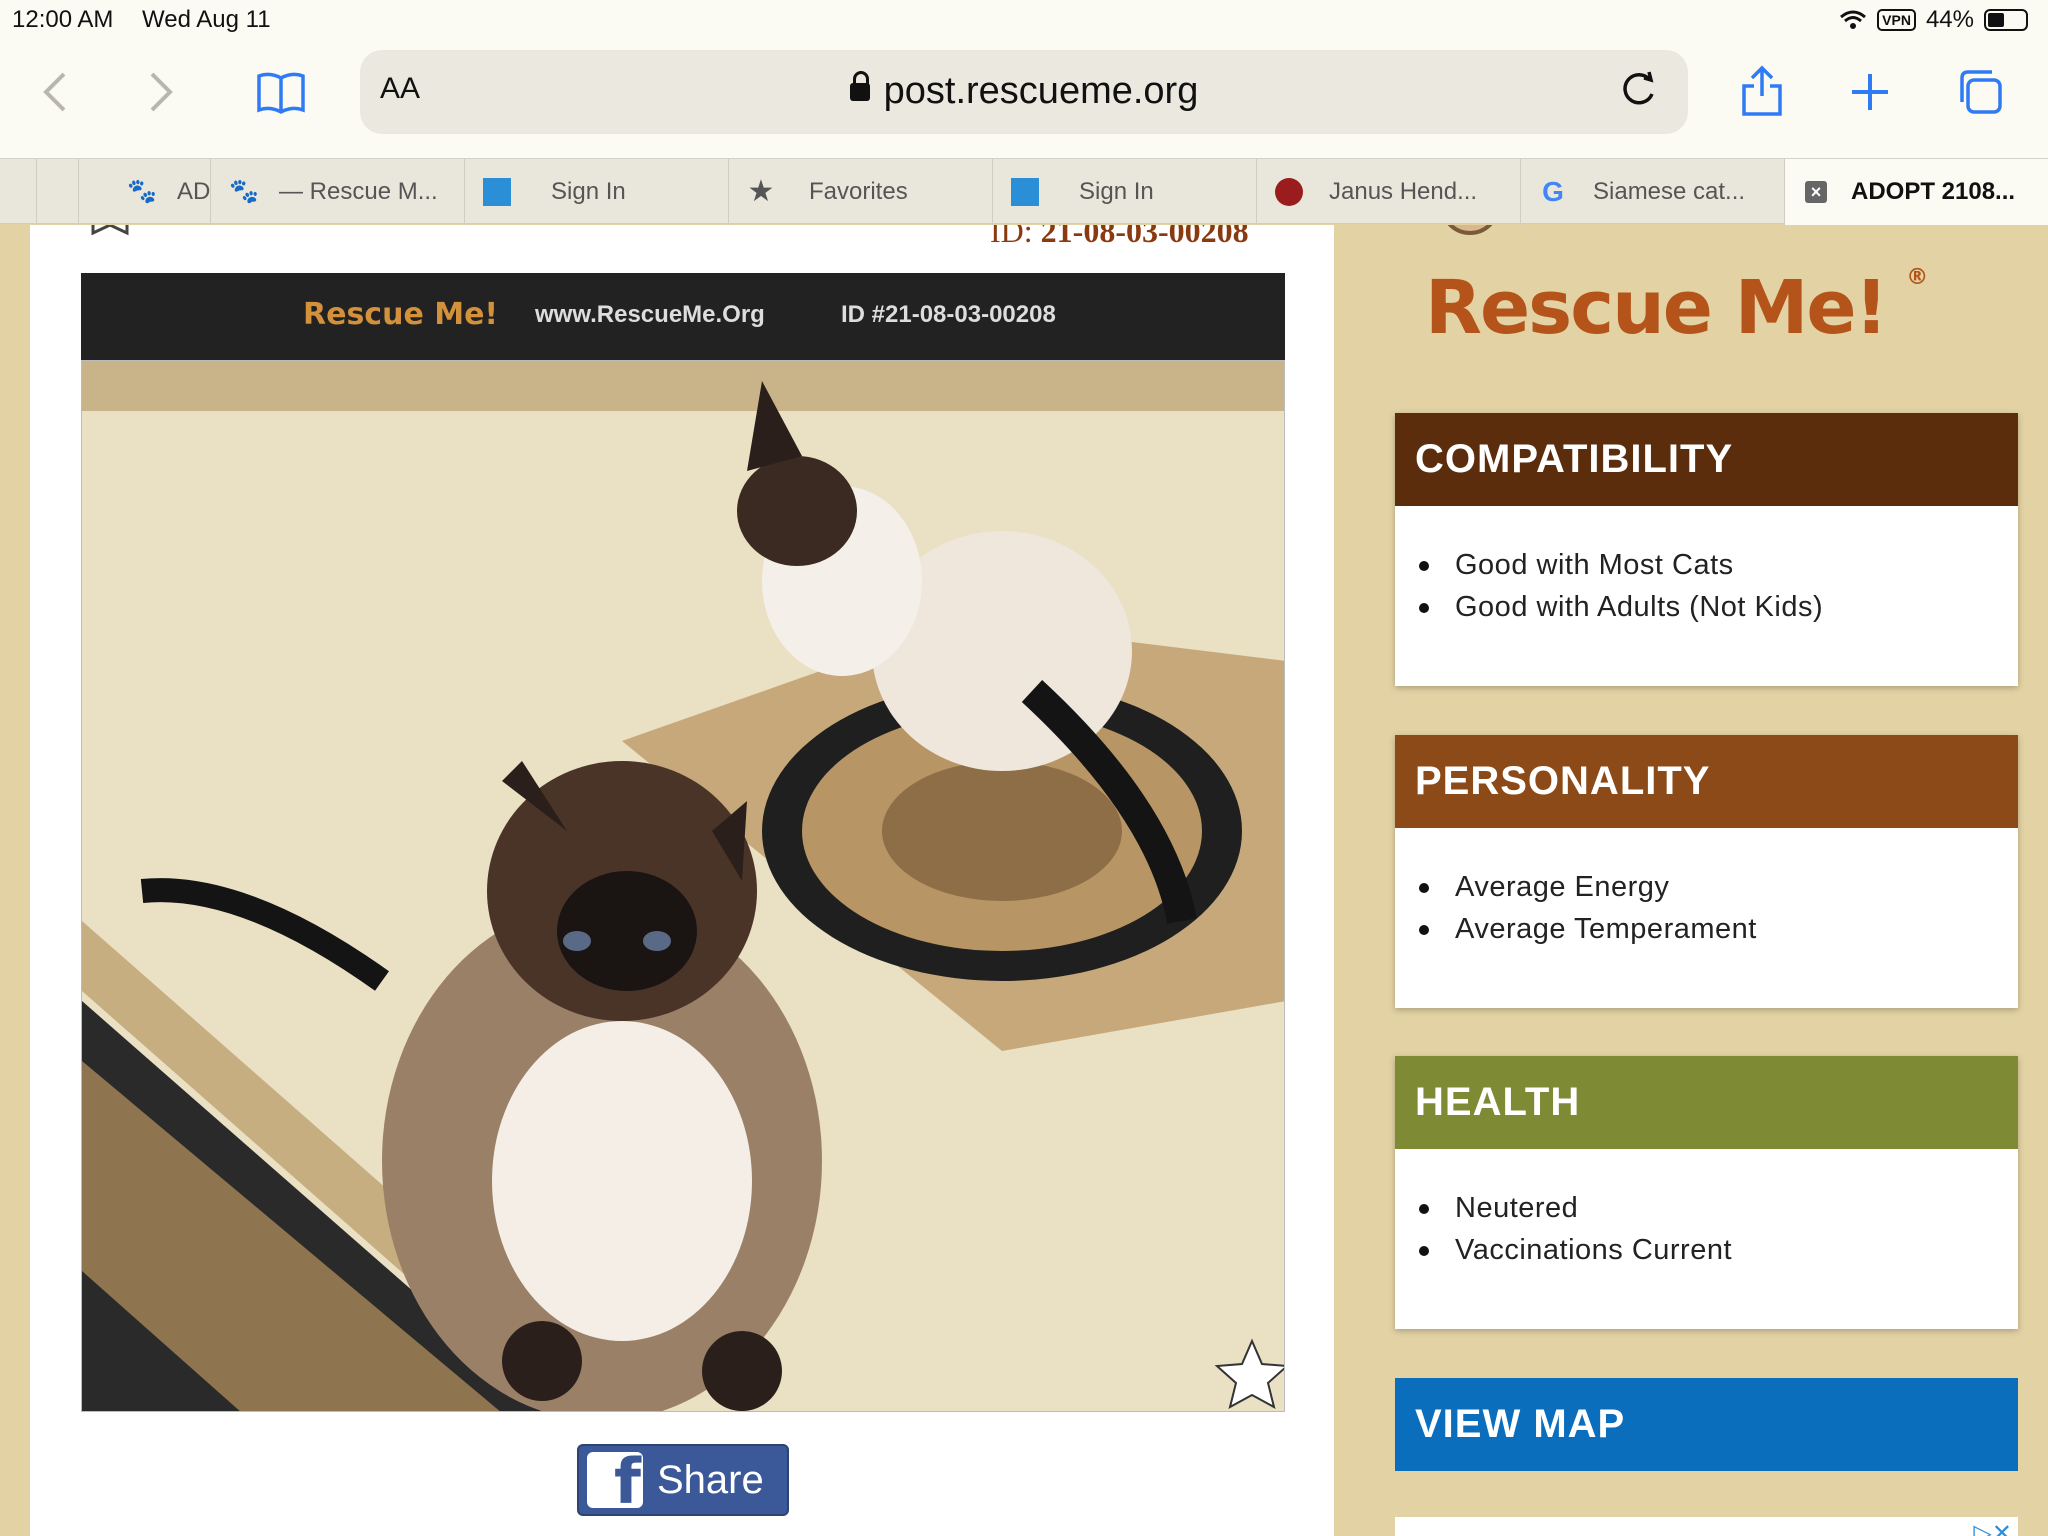 This screenshot has height=1536, width=2048. I want to click on google-icon: G, so click(1553, 191).